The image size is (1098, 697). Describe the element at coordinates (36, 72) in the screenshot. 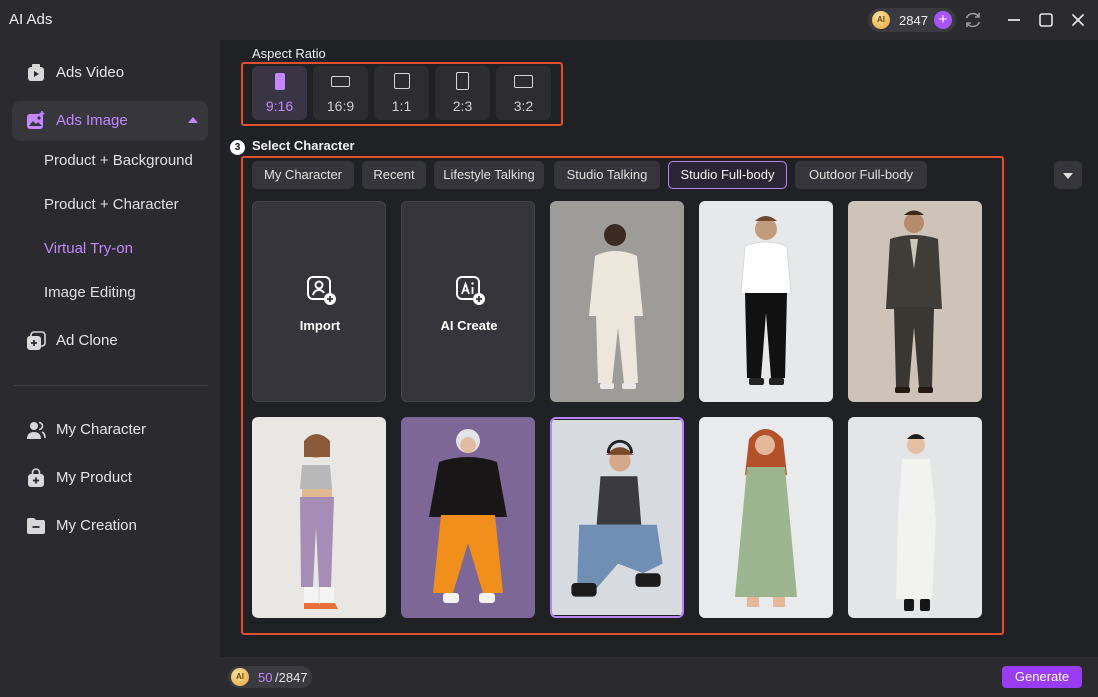

I see `video-icon` at that location.